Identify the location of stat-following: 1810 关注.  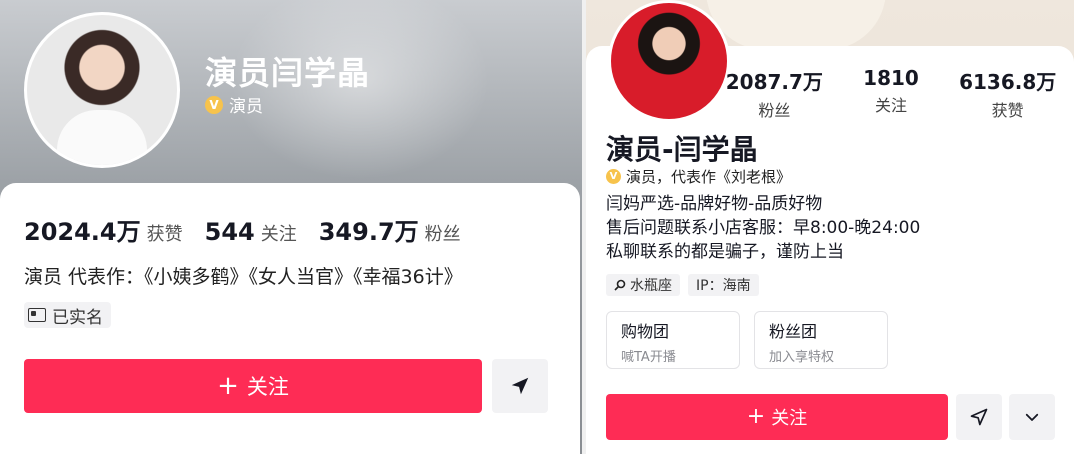
(891, 93).